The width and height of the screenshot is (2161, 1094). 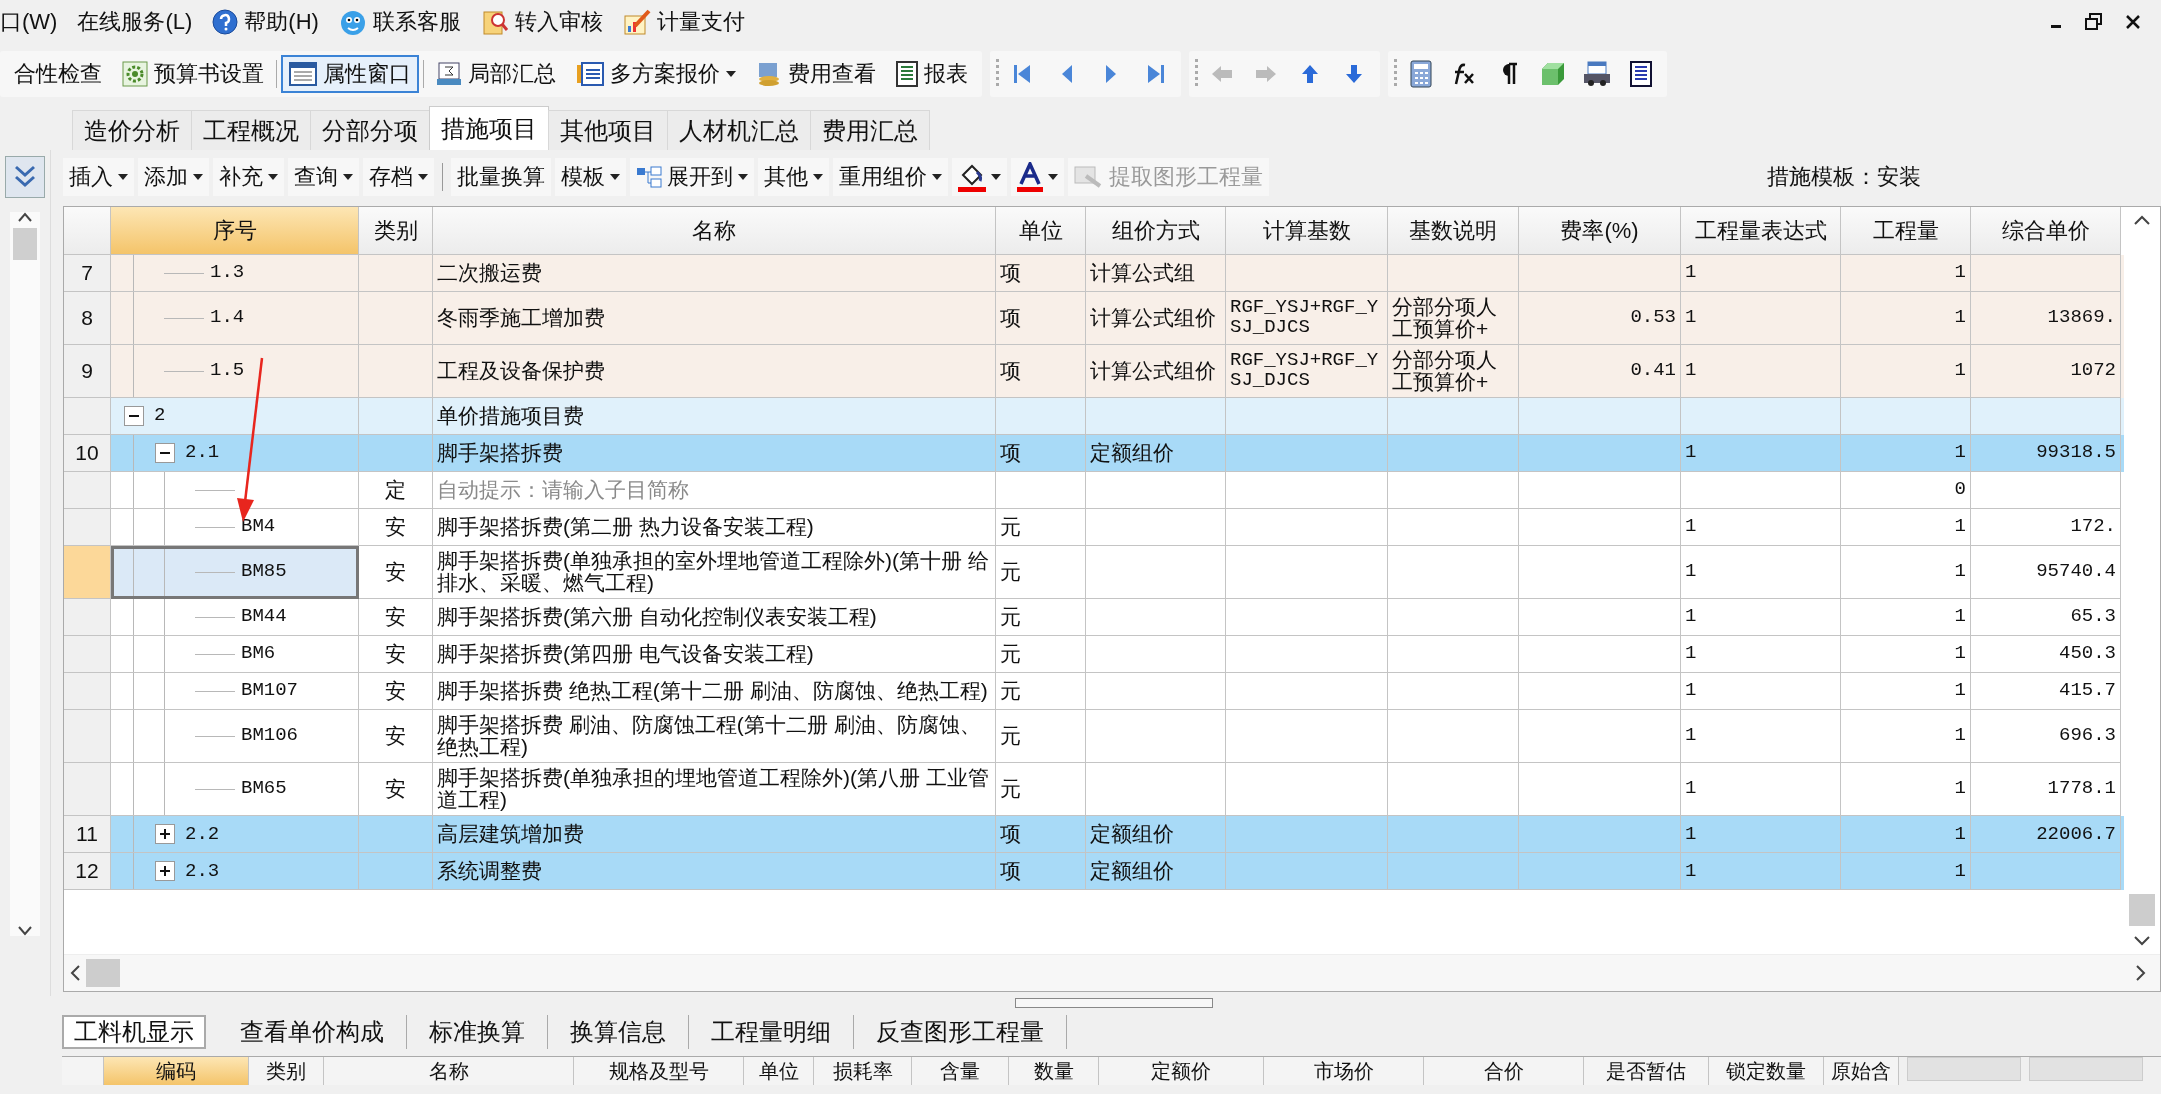 What do you see at coordinates (25, 177) in the screenshot?
I see `collapse-button` at bounding box center [25, 177].